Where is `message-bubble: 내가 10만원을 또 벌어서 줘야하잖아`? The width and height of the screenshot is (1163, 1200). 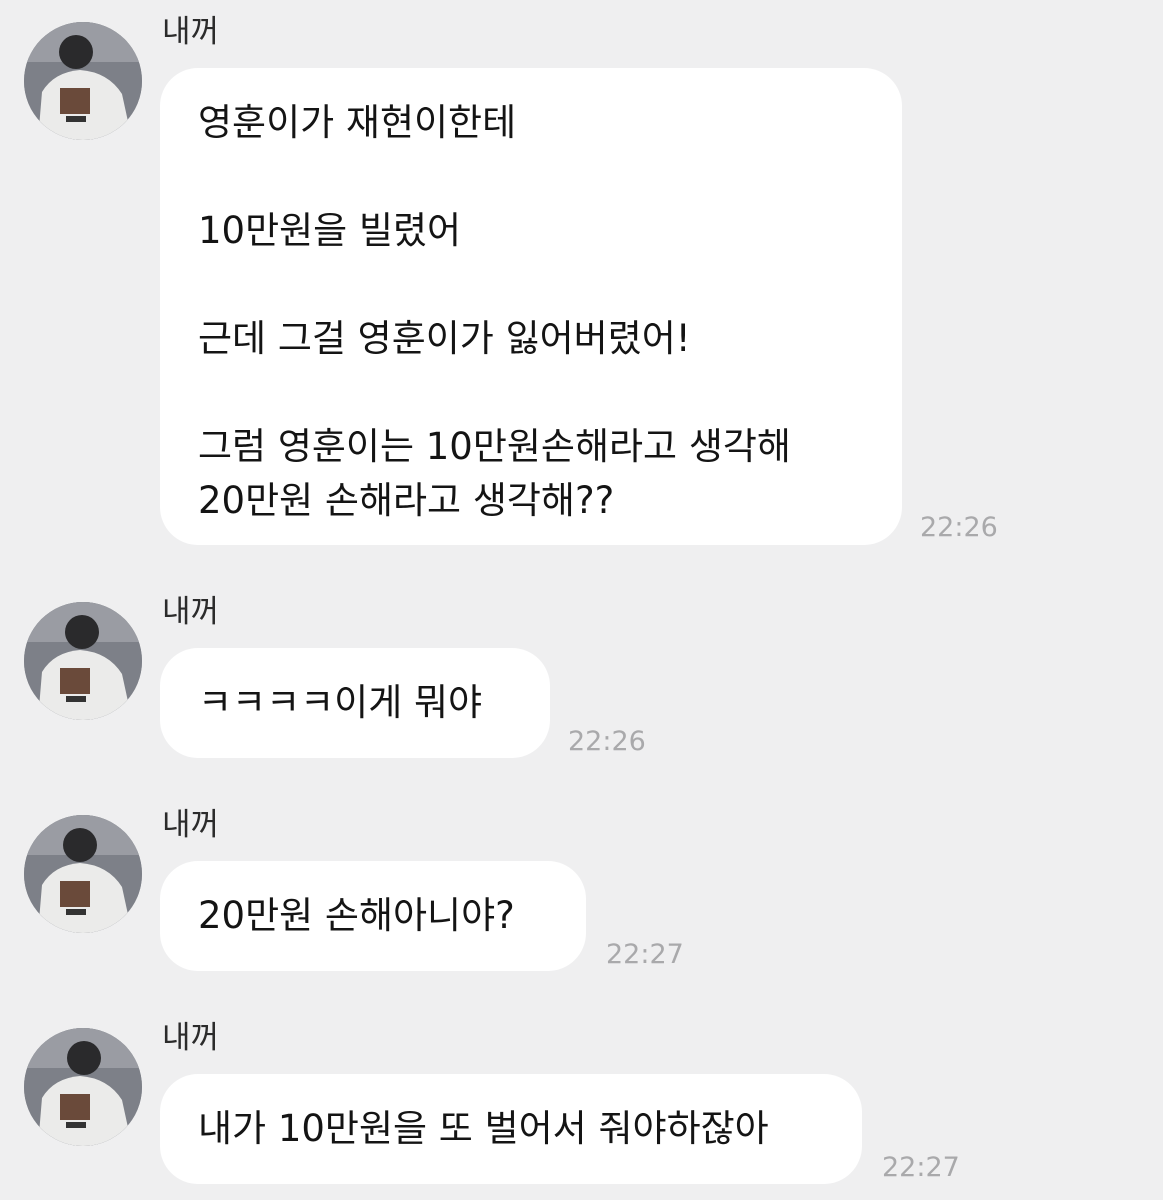 message-bubble: 내가 10만원을 또 벌어서 줘야하잖아 is located at coordinates (511, 1129).